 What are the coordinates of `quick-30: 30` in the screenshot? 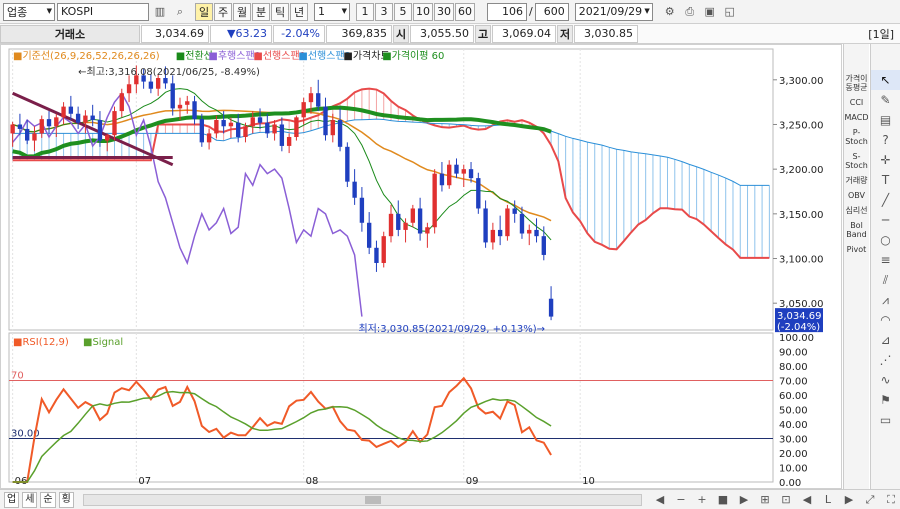 It's located at (444, 11).